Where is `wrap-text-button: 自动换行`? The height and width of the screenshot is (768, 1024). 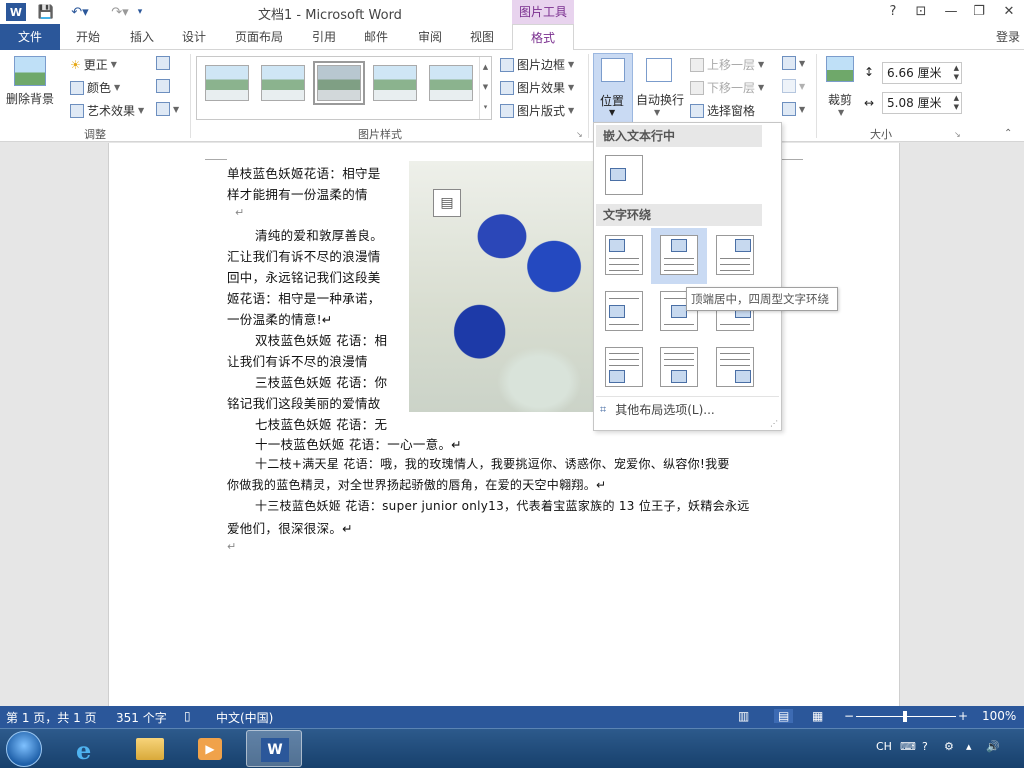
wrap-text-button: 自动换行 is located at coordinates (660, 99).